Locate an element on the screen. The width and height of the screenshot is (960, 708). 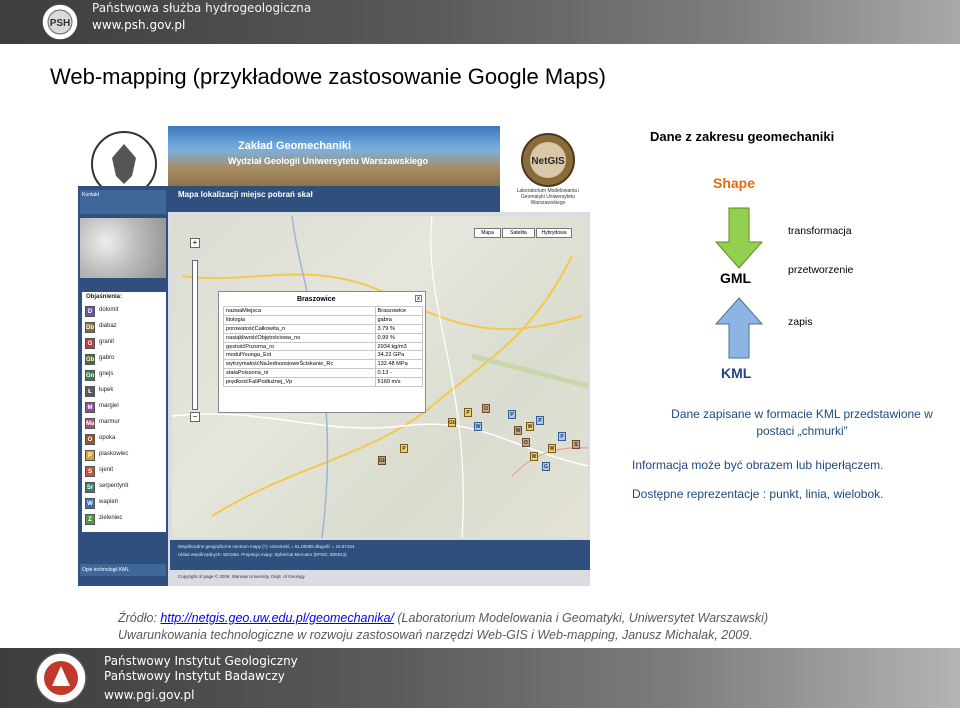
rock-symbol-icon: Ma is located at coordinates (90, 423).